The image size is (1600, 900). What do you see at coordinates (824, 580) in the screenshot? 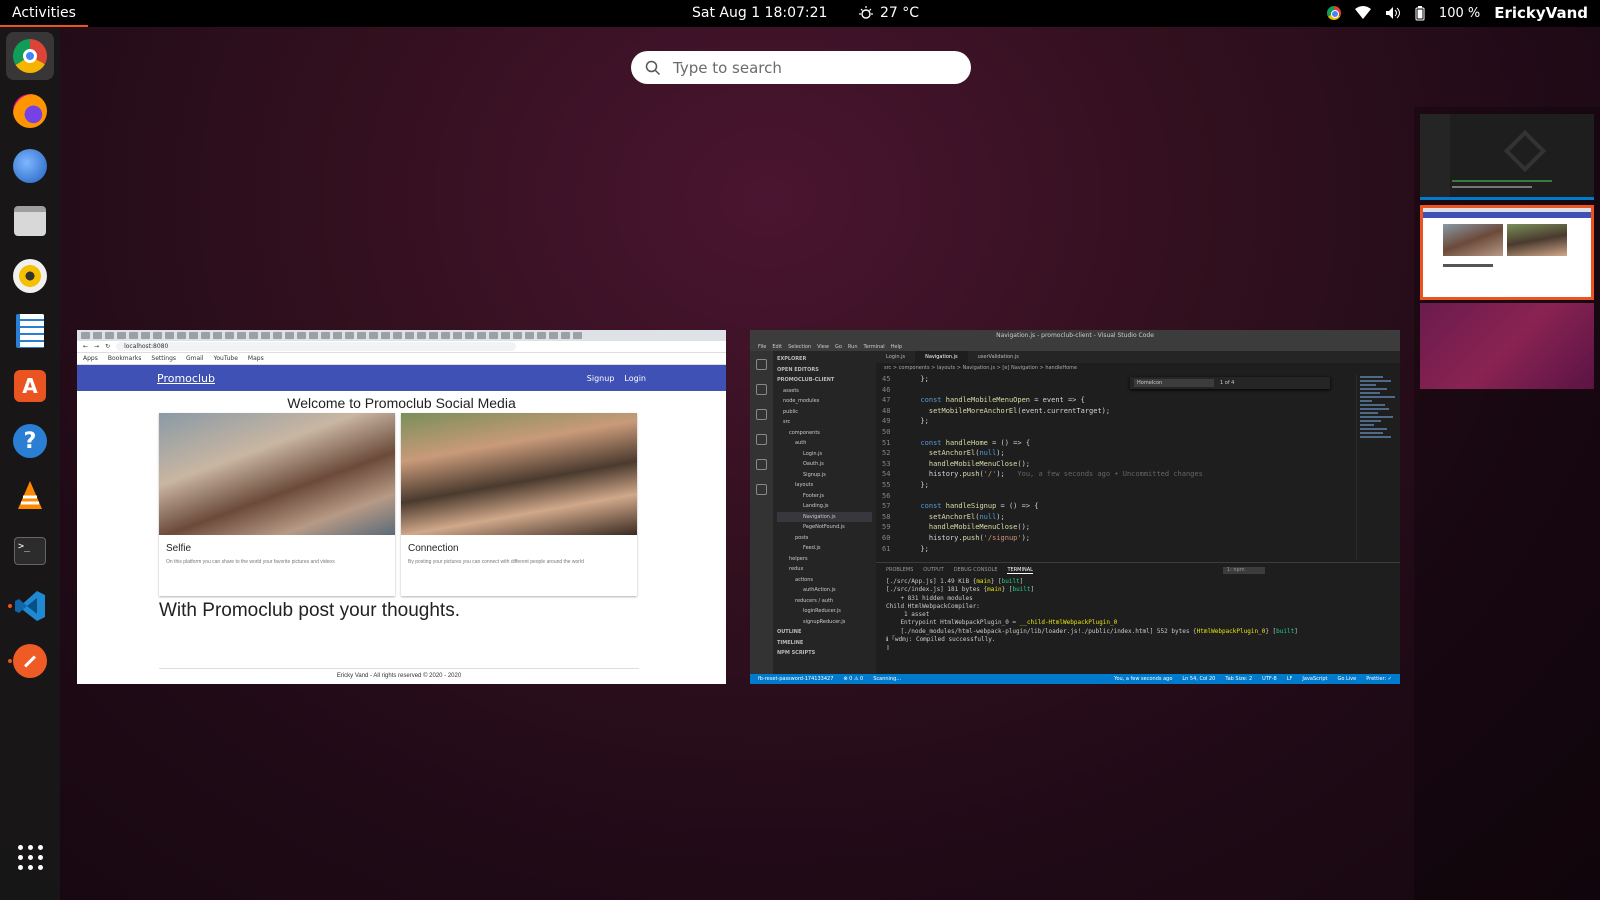
I see `tree-item: actions` at bounding box center [824, 580].